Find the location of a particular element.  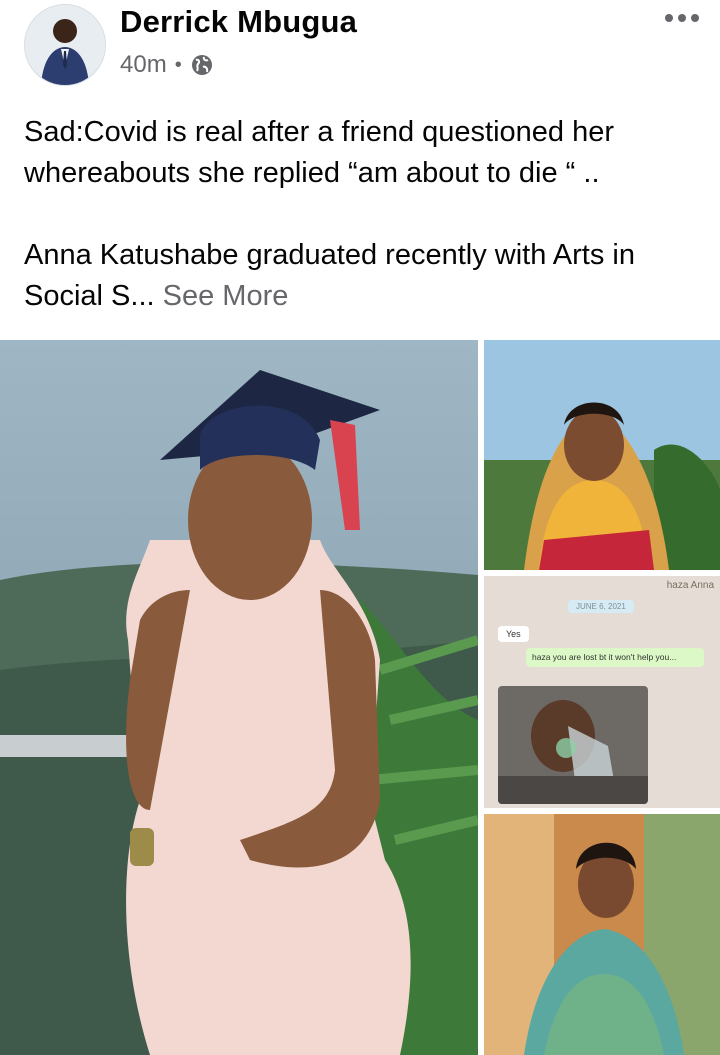

author-name: Derrick Mbugua is located at coordinates (238, 22).